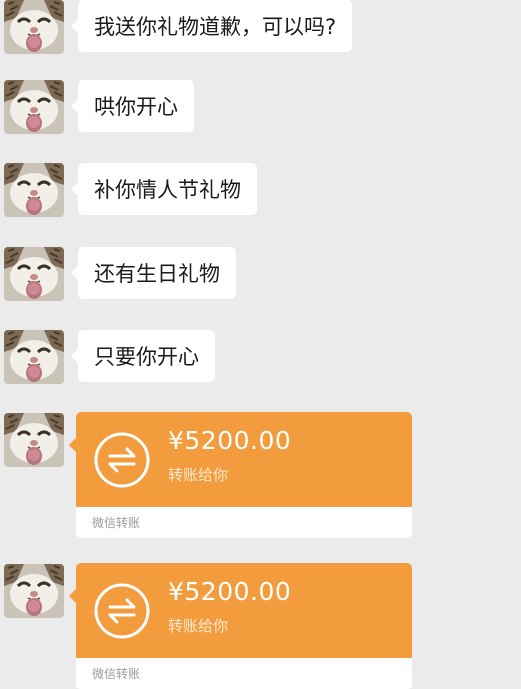  What do you see at coordinates (157, 274) in the screenshot?
I see `chat-bubble-text: 还有生日礼物` at bounding box center [157, 274].